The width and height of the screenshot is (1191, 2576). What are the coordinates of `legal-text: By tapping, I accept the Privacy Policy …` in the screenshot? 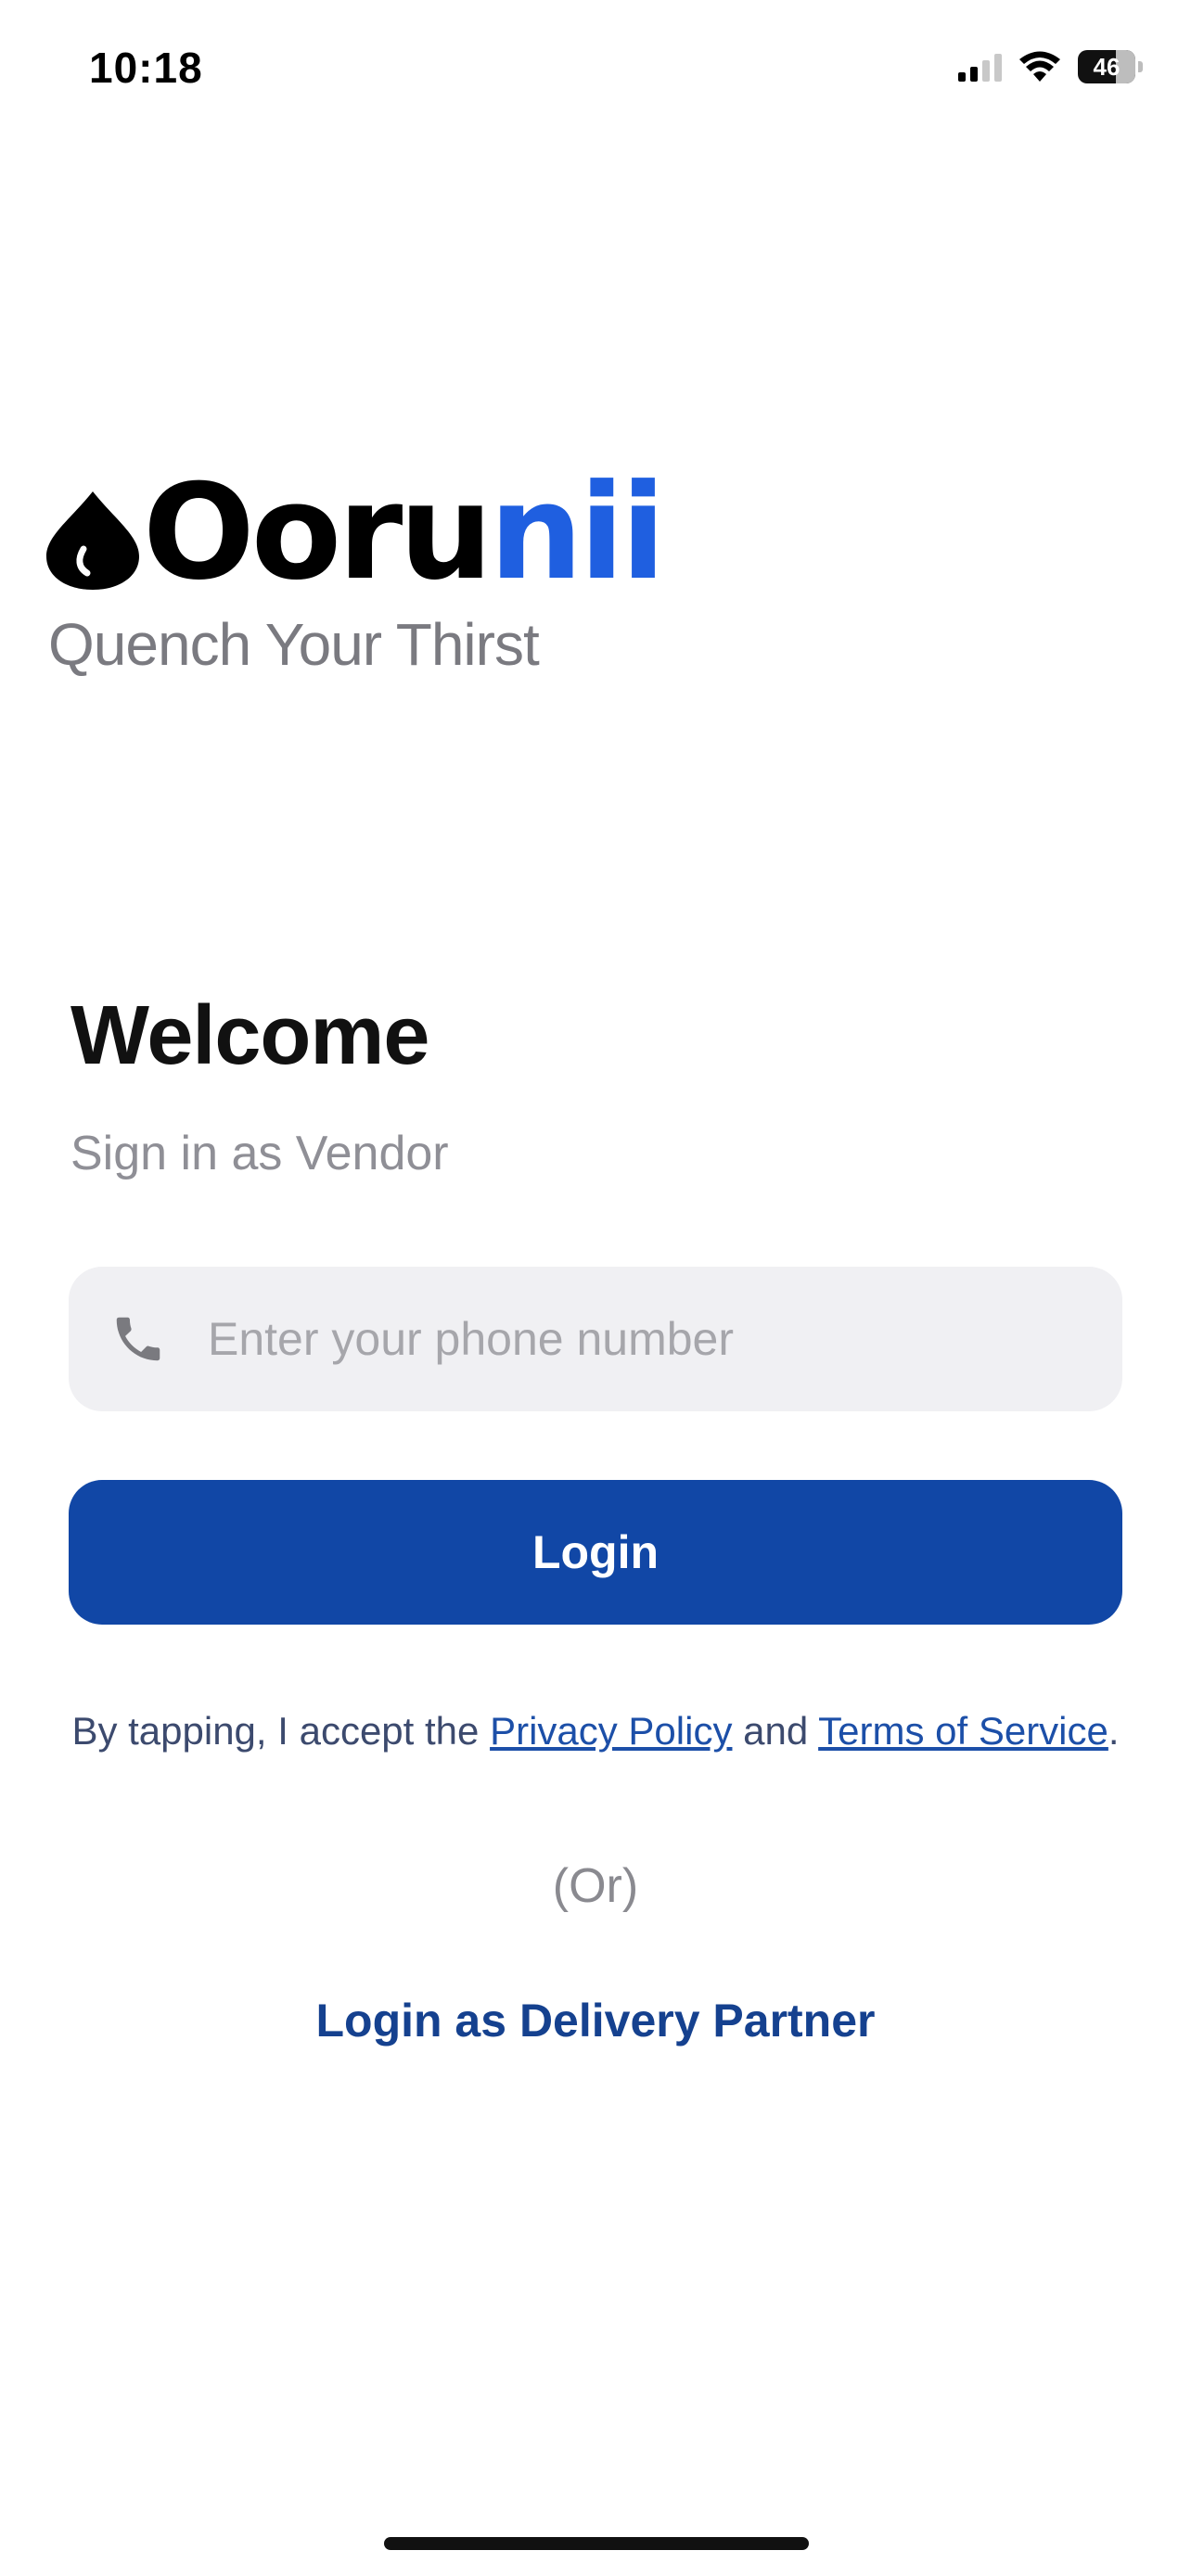 It's located at (595, 1732).